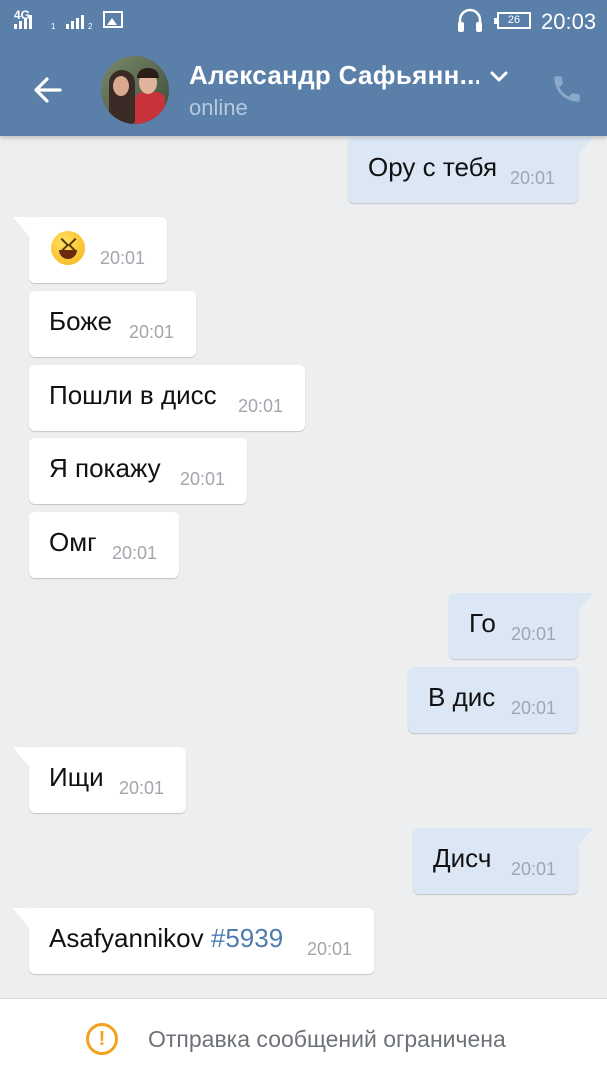 The image size is (607, 1081). Describe the element at coordinates (48, 90) in the screenshot. I see `back-arrow-icon` at that location.